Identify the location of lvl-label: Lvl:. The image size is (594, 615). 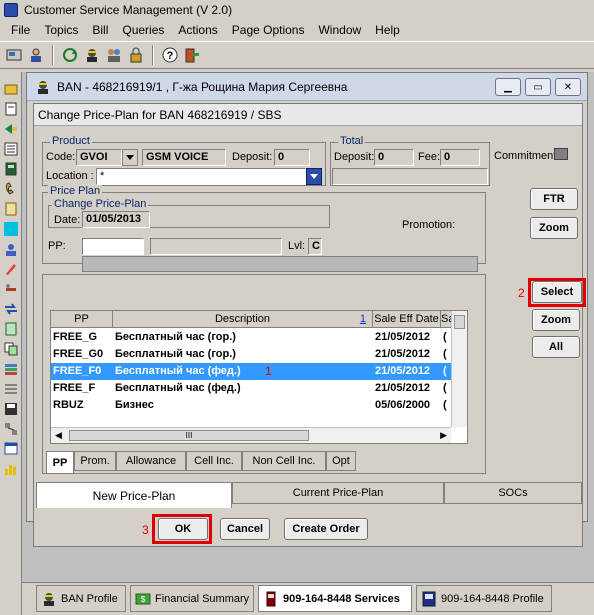
(297, 246).